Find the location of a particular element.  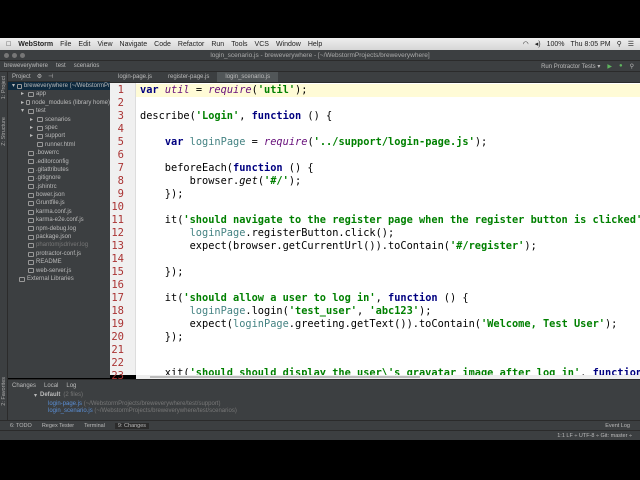

structure-tool-tab: Z: Structure is located at coordinates (4, 131).